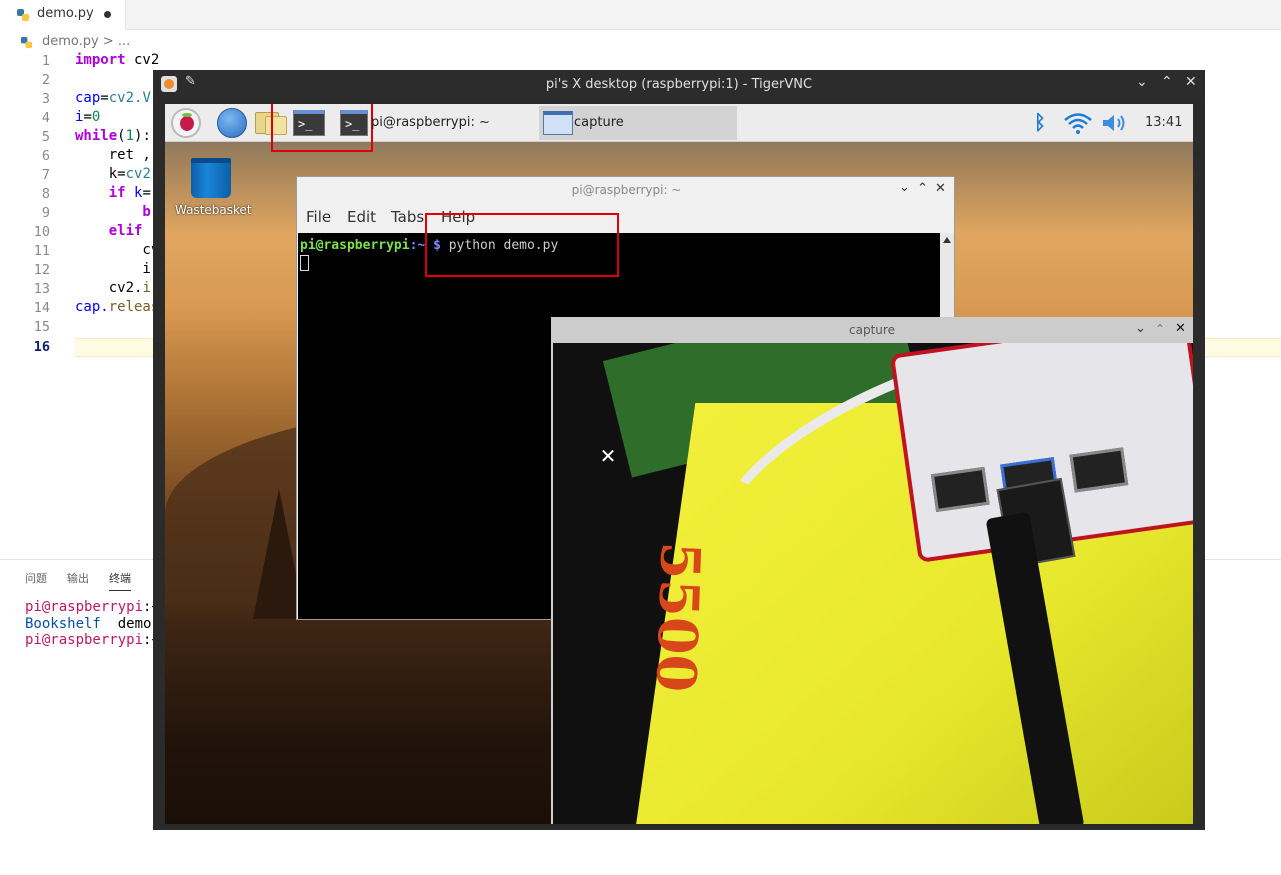 This screenshot has width=1281, height=875. Describe the element at coordinates (45, 99) in the screenshot. I see `line-number: 3` at that location.